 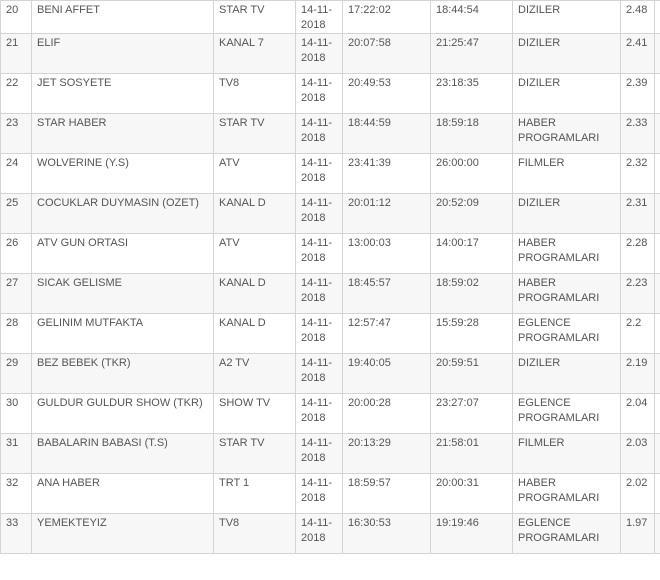 What do you see at coordinates (386, 373) in the screenshot?
I see `start-time-cell: 19:40:05` at bounding box center [386, 373].